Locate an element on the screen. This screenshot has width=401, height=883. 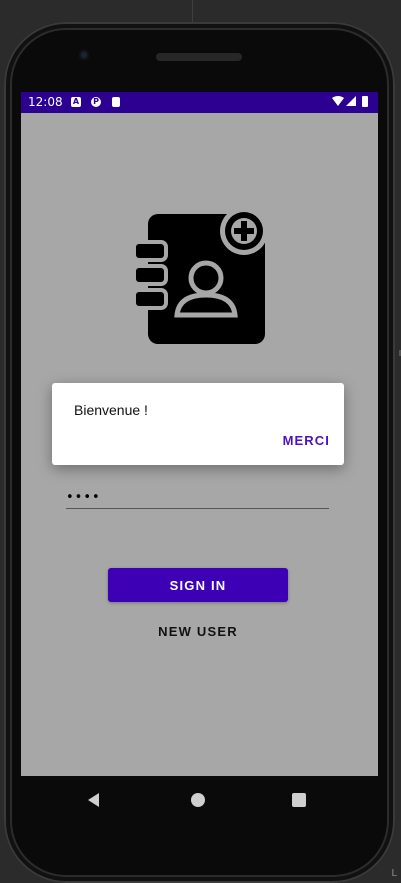
a-box-icon: A is located at coordinates (76, 102).